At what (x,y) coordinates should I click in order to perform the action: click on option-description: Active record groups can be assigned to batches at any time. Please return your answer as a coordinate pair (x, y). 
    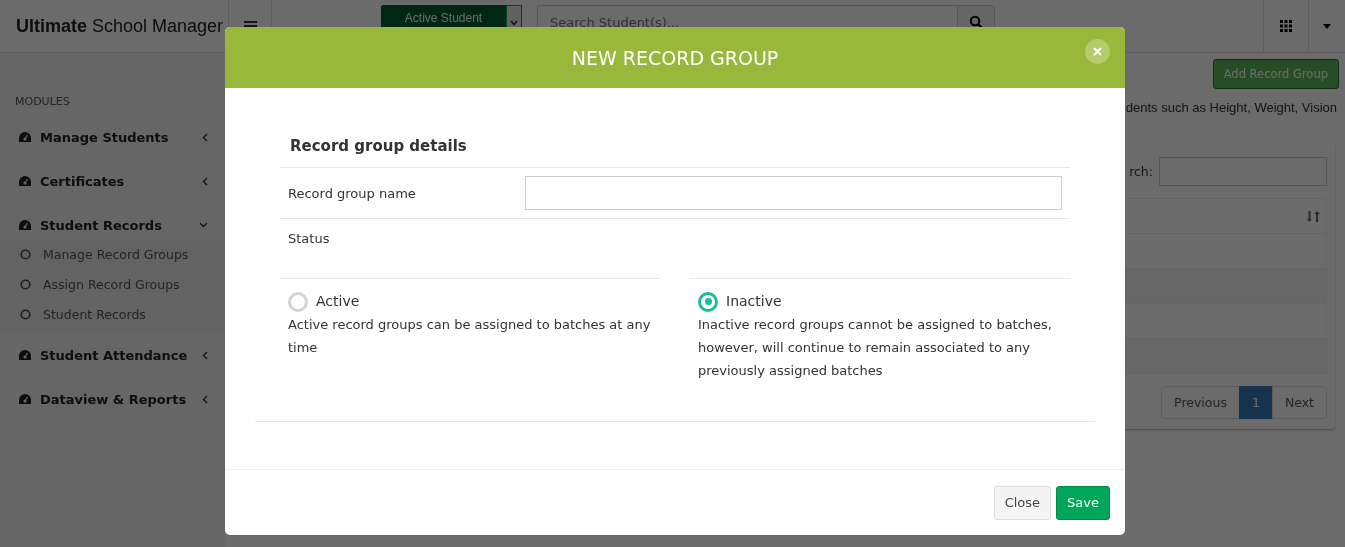
    Looking at the image, I should click on (470, 336).